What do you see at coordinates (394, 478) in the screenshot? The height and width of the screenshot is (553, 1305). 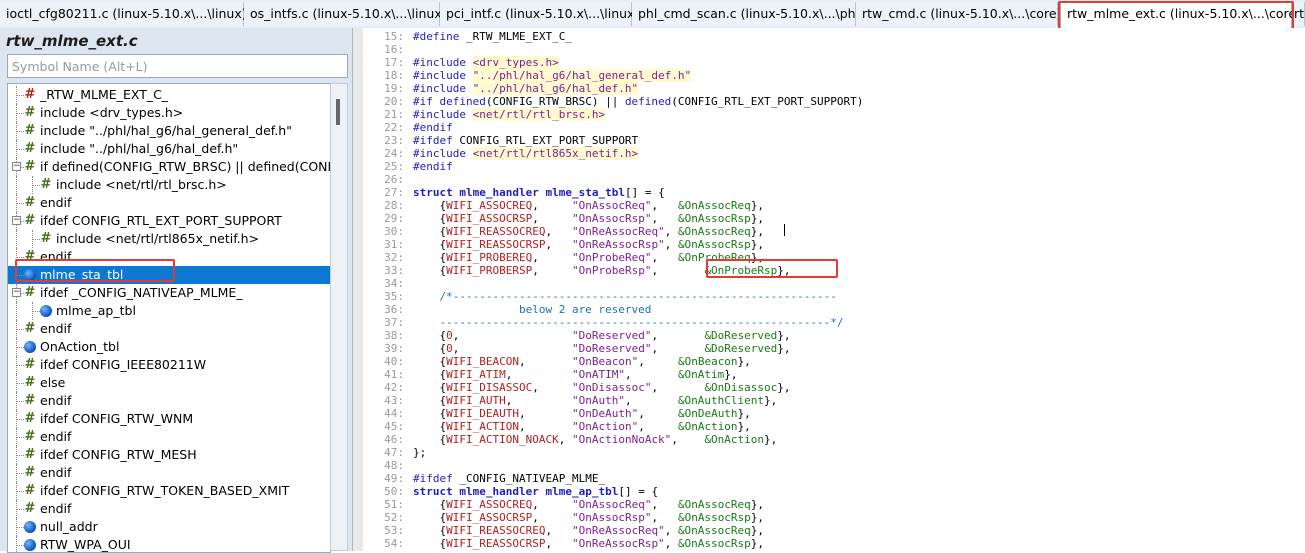 I see `line-number: 49:` at bounding box center [394, 478].